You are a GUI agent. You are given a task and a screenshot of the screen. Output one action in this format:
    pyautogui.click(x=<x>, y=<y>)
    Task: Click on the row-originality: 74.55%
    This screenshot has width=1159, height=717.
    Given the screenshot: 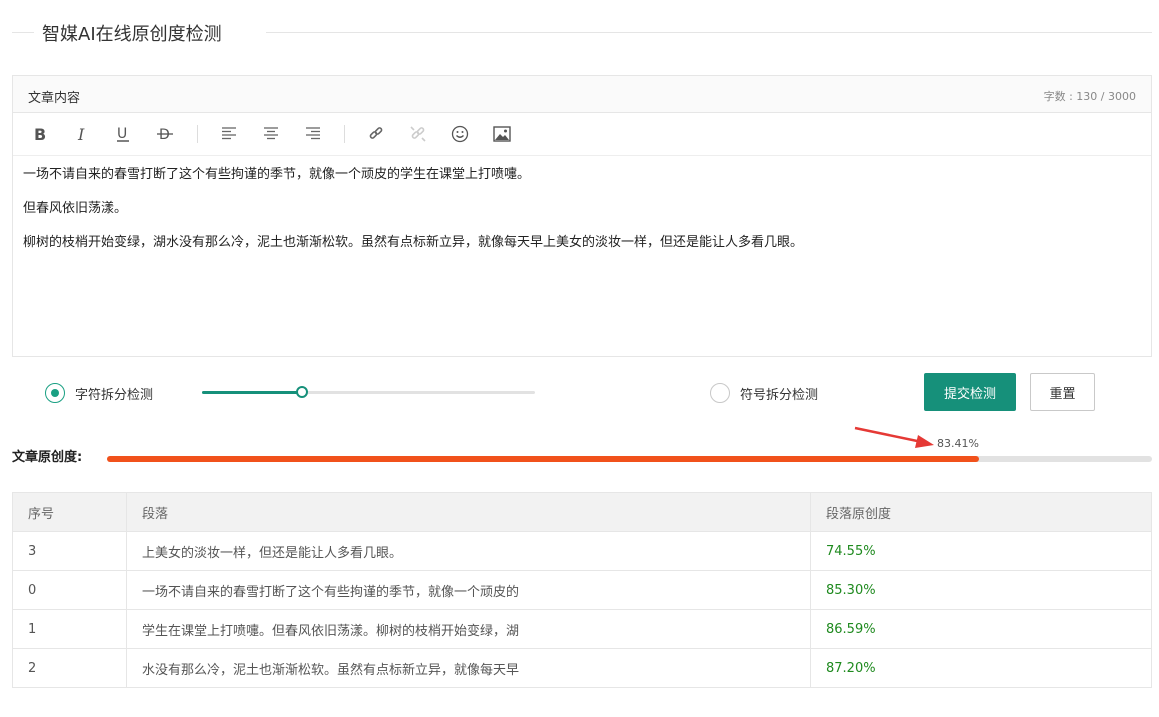 What is the action you would take?
    pyautogui.click(x=981, y=551)
    